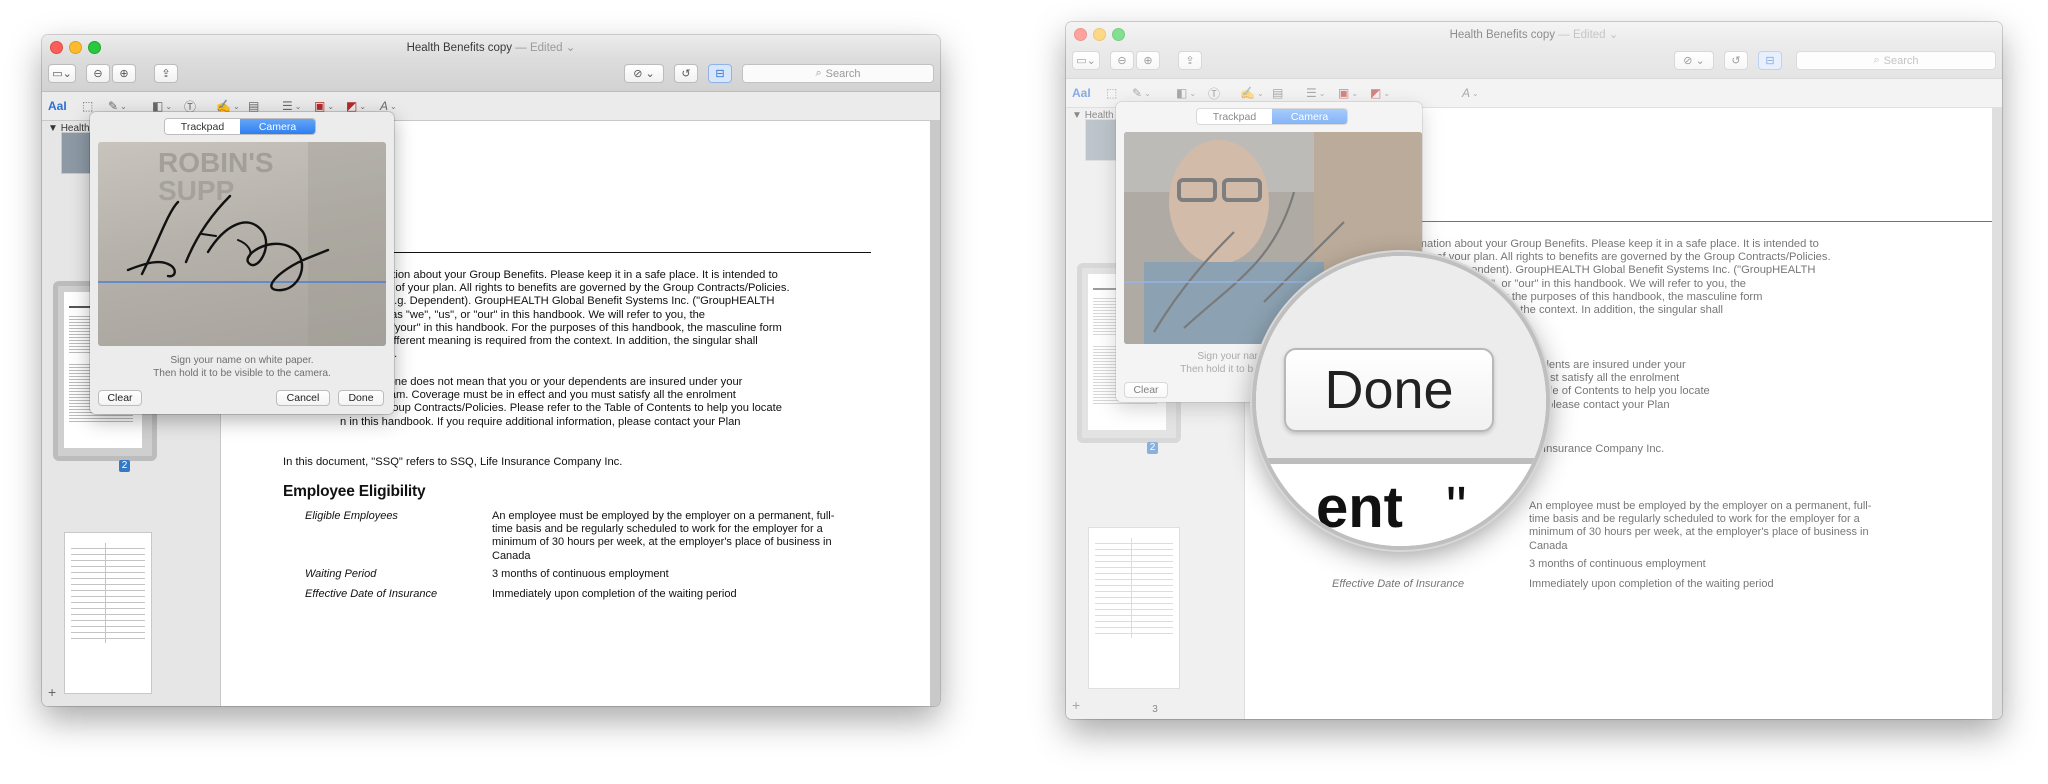 The height and width of the screenshot is (784, 2048). I want to click on eligible-employees-label: Eligible Employees, so click(351, 516).